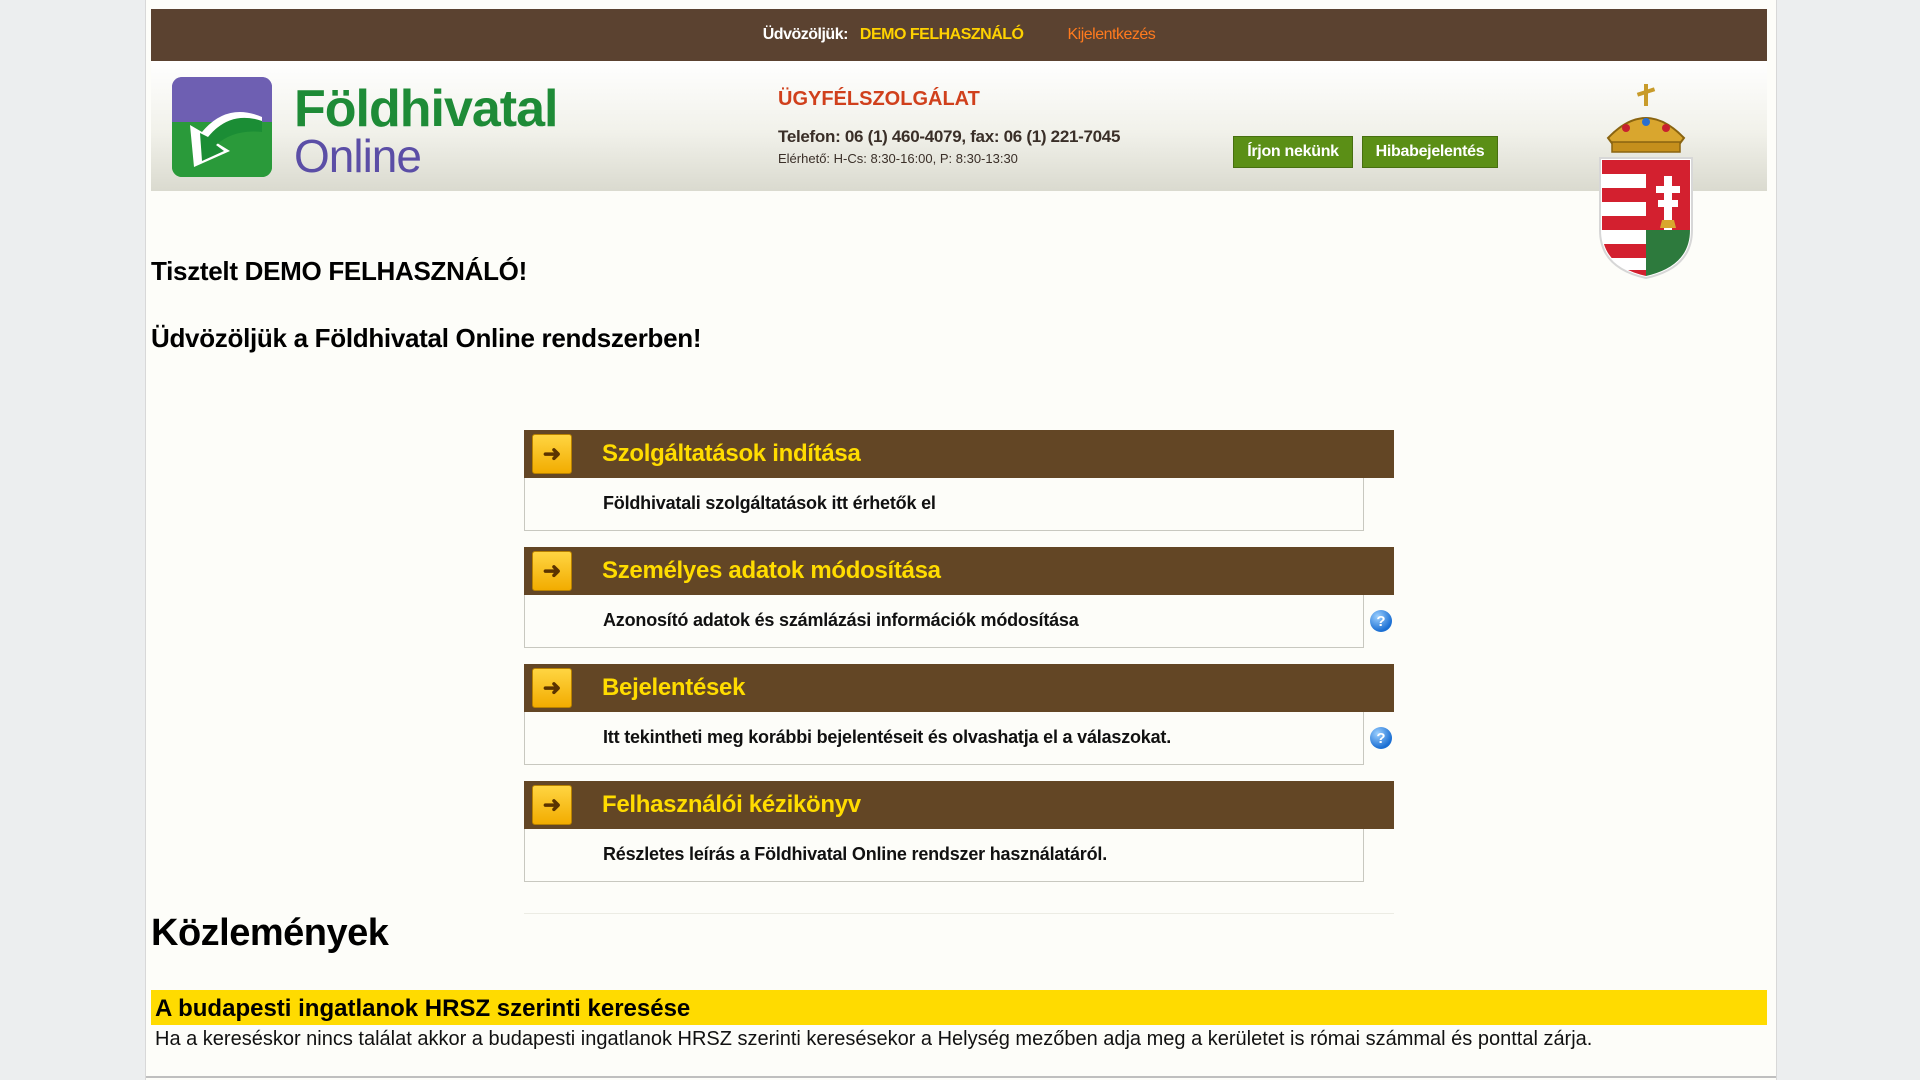  What do you see at coordinates (879, 99) in the screenshot?
I see `support-title: ÜGYFÉLSZOLGÁLAT` at bounding box center [879, 99].